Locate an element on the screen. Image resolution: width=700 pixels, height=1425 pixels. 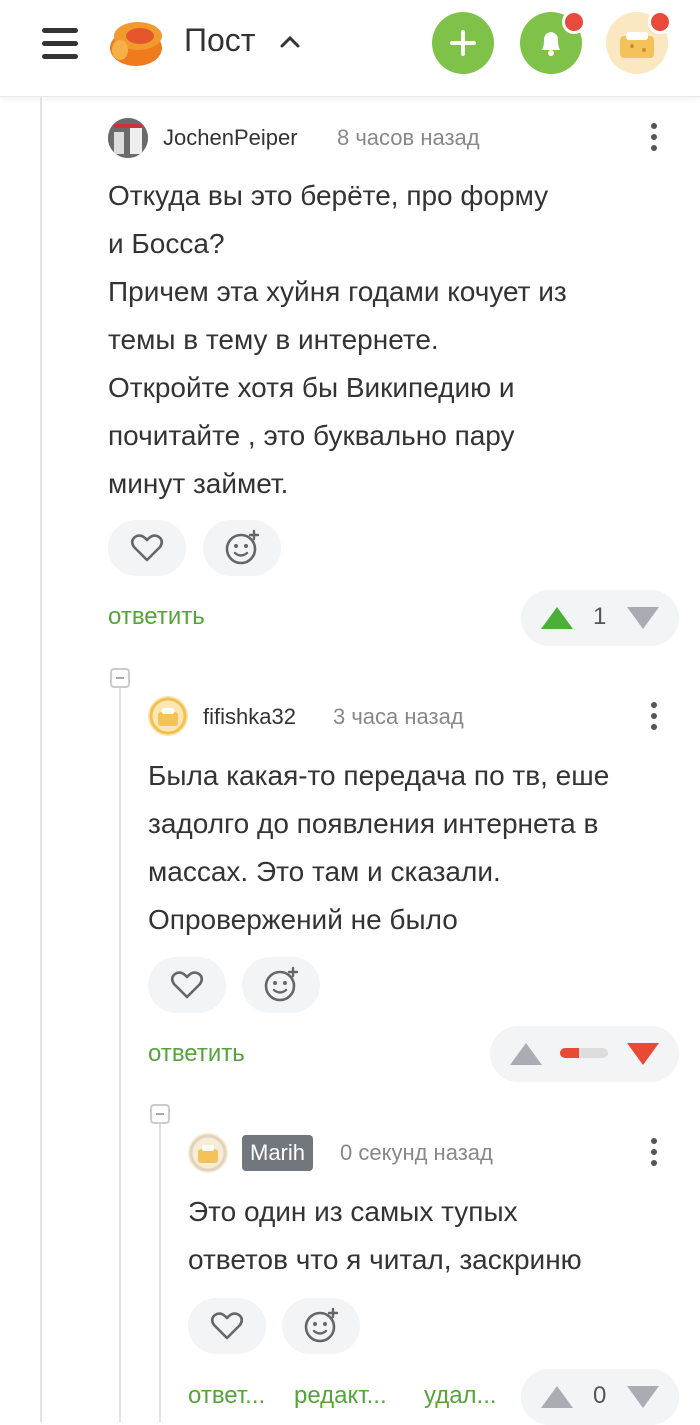
profile-notification-dot is located at coordinates (660, 22).